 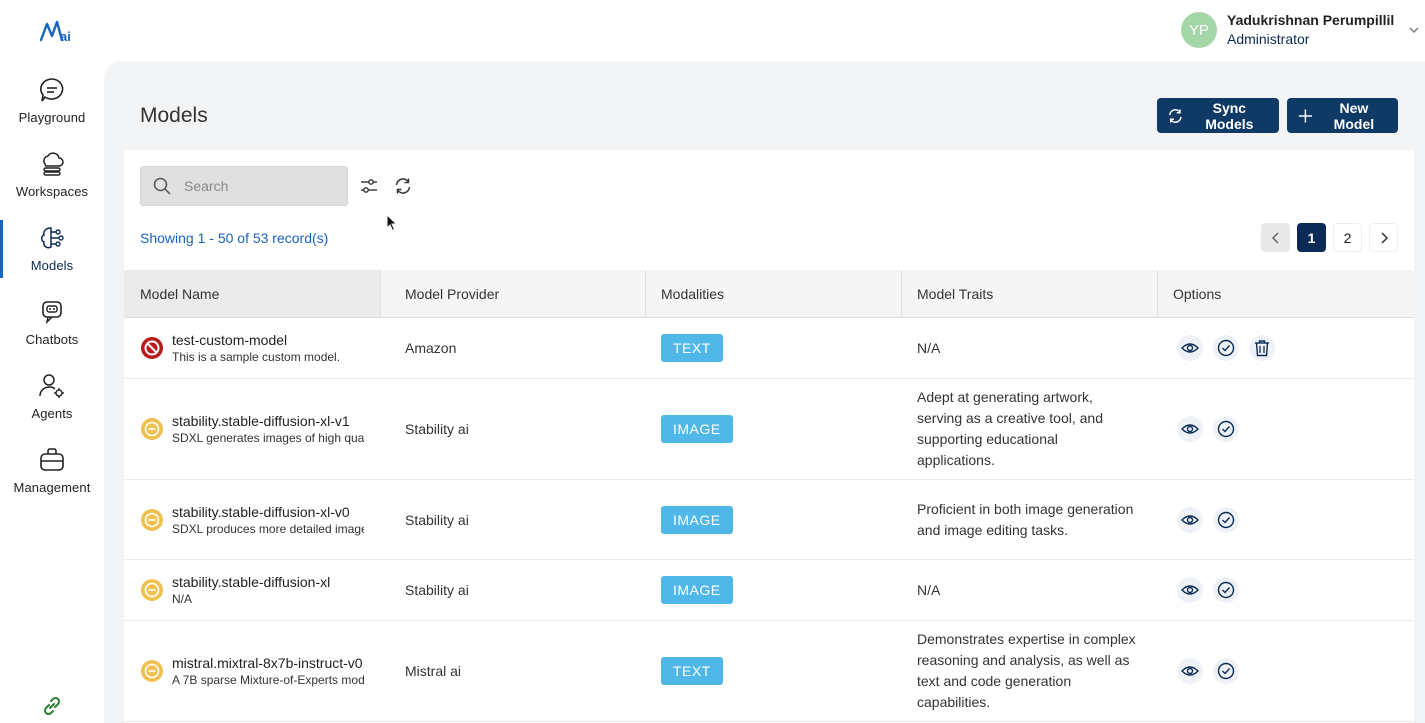 What do you see at coordinates (52, 328) in the screenshot?
I see `sidebar-item-chatbots: Chatbots` at bounding box center [52, 328].